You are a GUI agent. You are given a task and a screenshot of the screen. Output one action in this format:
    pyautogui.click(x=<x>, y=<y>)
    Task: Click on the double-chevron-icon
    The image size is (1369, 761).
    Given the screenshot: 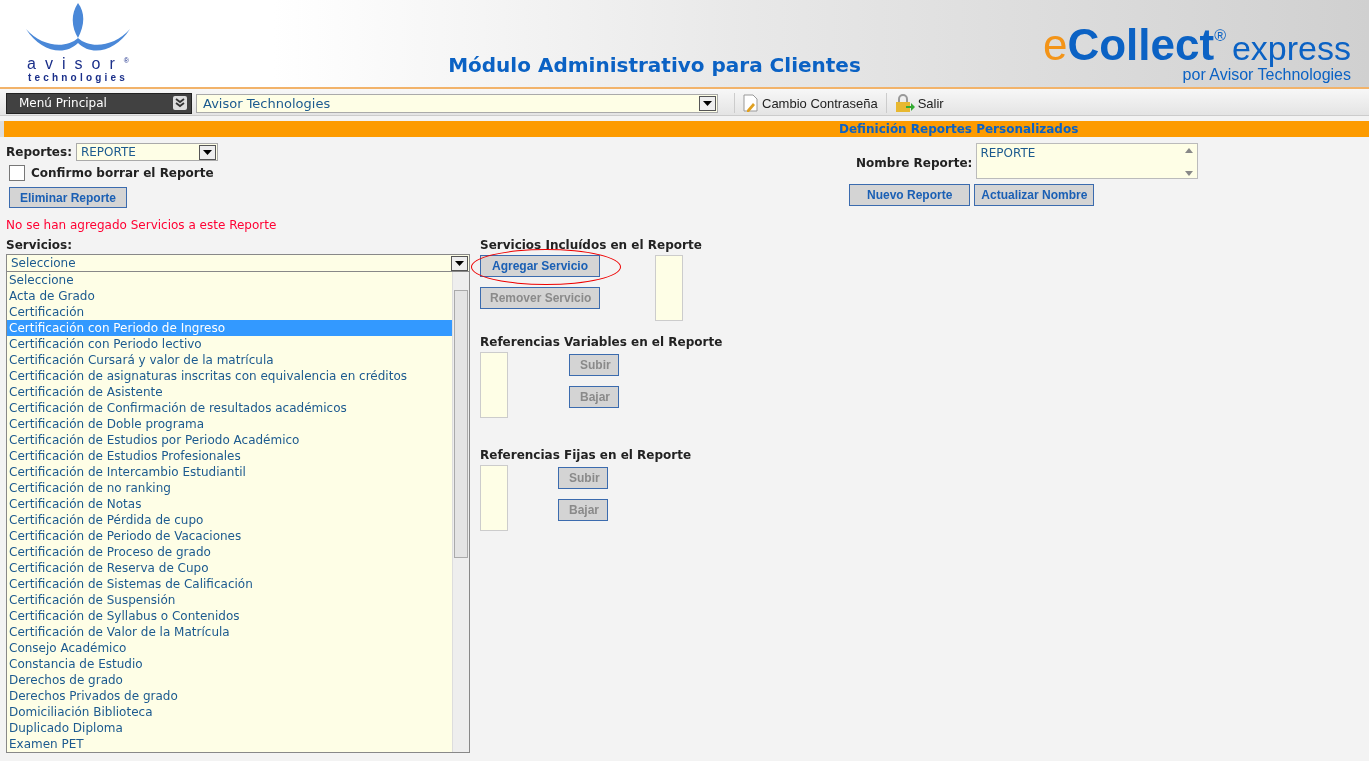 What is the action you would take?
    pyautogui.click(x=180, y=103)
    